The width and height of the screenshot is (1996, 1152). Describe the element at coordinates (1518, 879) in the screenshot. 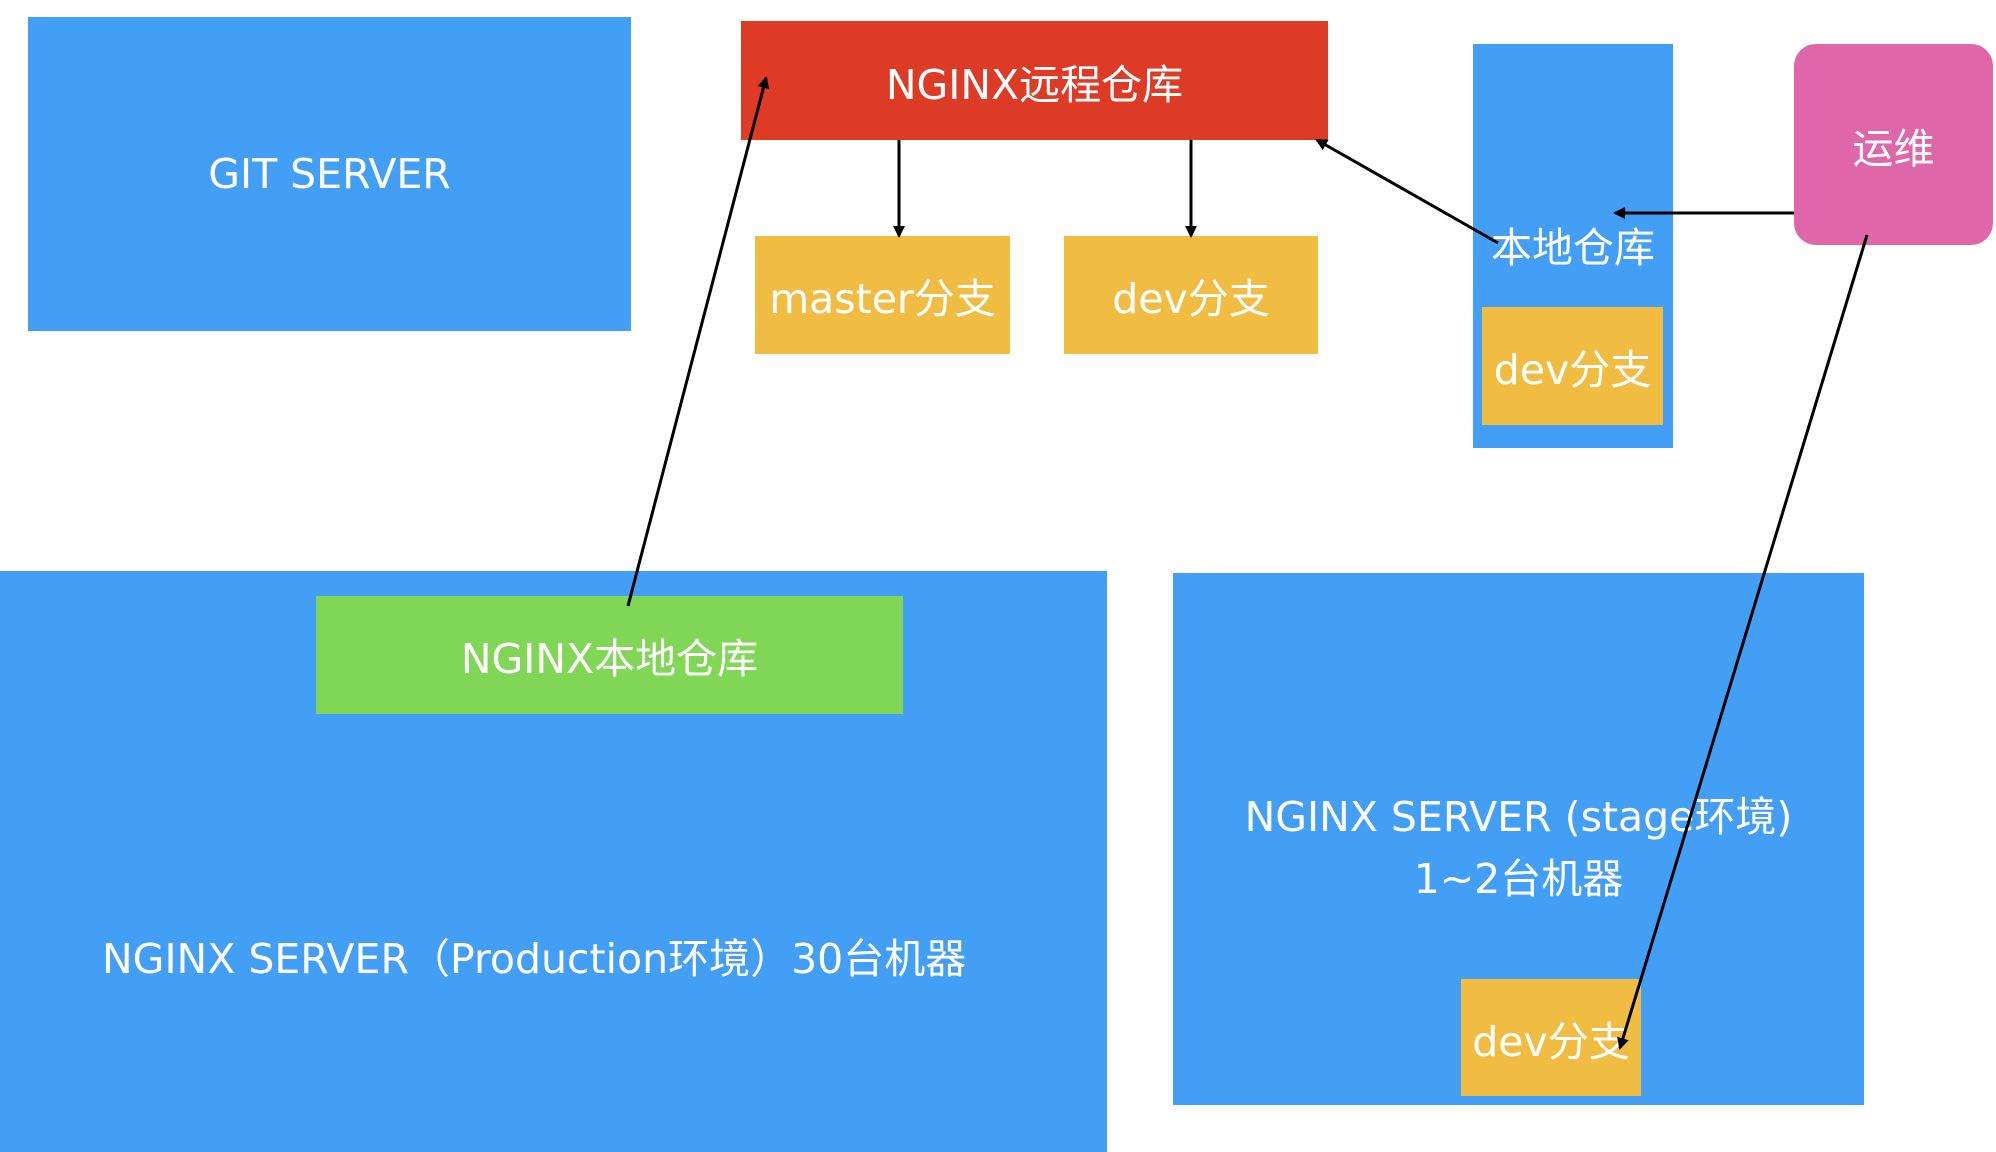

I see `stage-server-label-line2: 1~2台机器` at that location.